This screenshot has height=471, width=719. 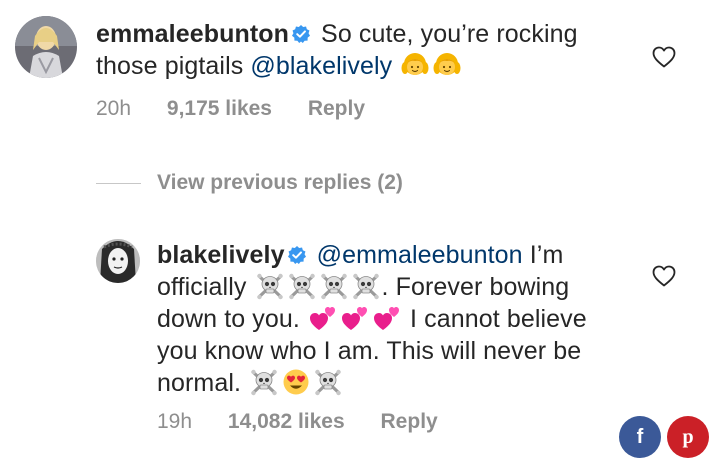 I want to click on likes-count: 14,082 likes, so click(x=286, y=421).